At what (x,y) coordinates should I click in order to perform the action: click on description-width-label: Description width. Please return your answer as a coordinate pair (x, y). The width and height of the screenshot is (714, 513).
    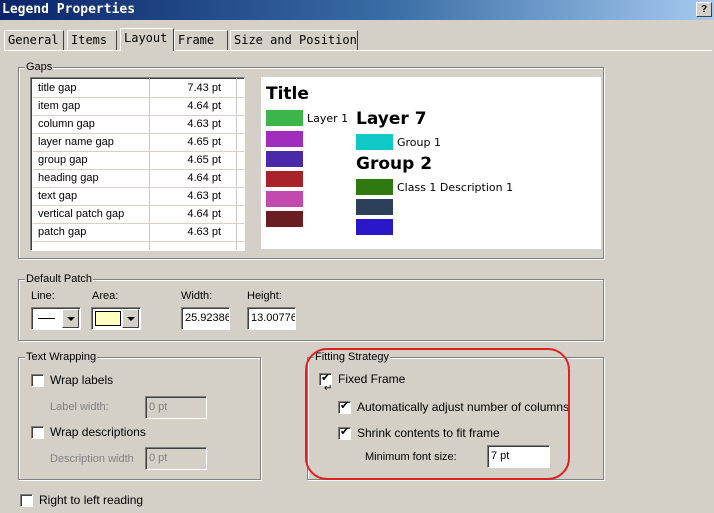
    Looking at the image, I should click on (92, 459).